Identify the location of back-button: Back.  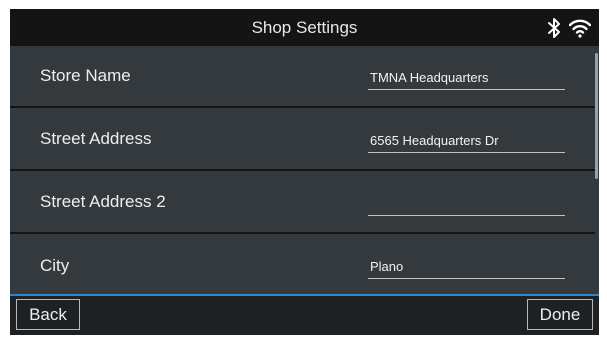
(48, 314).